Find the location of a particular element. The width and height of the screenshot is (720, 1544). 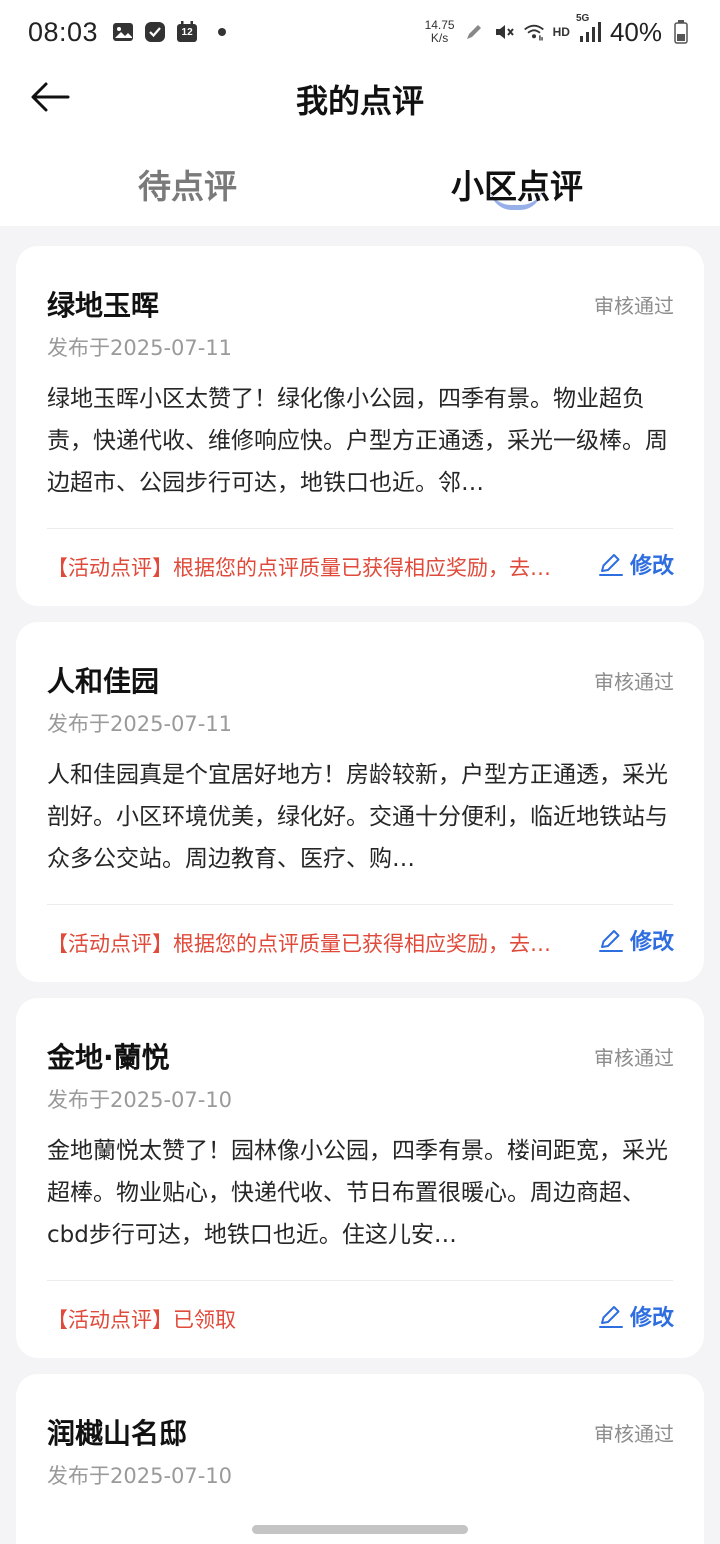

wifi-icon is located at coordinates (534, 32).